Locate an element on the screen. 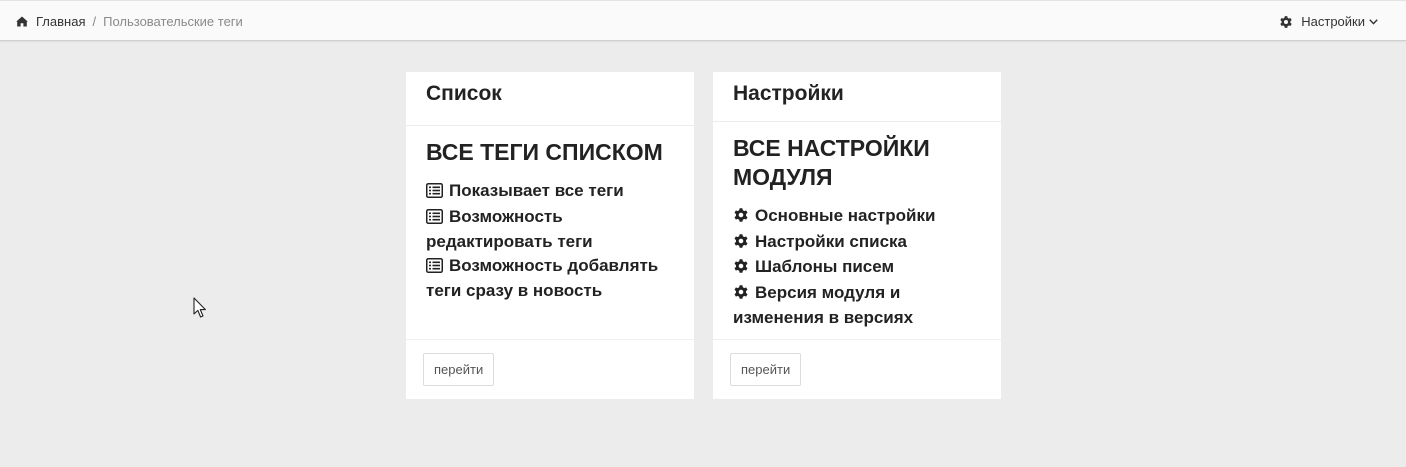 Image resolution: width=1406 pixels, height=467 pixels. settings-label: Настройки is located at coordinates (1333, 21).